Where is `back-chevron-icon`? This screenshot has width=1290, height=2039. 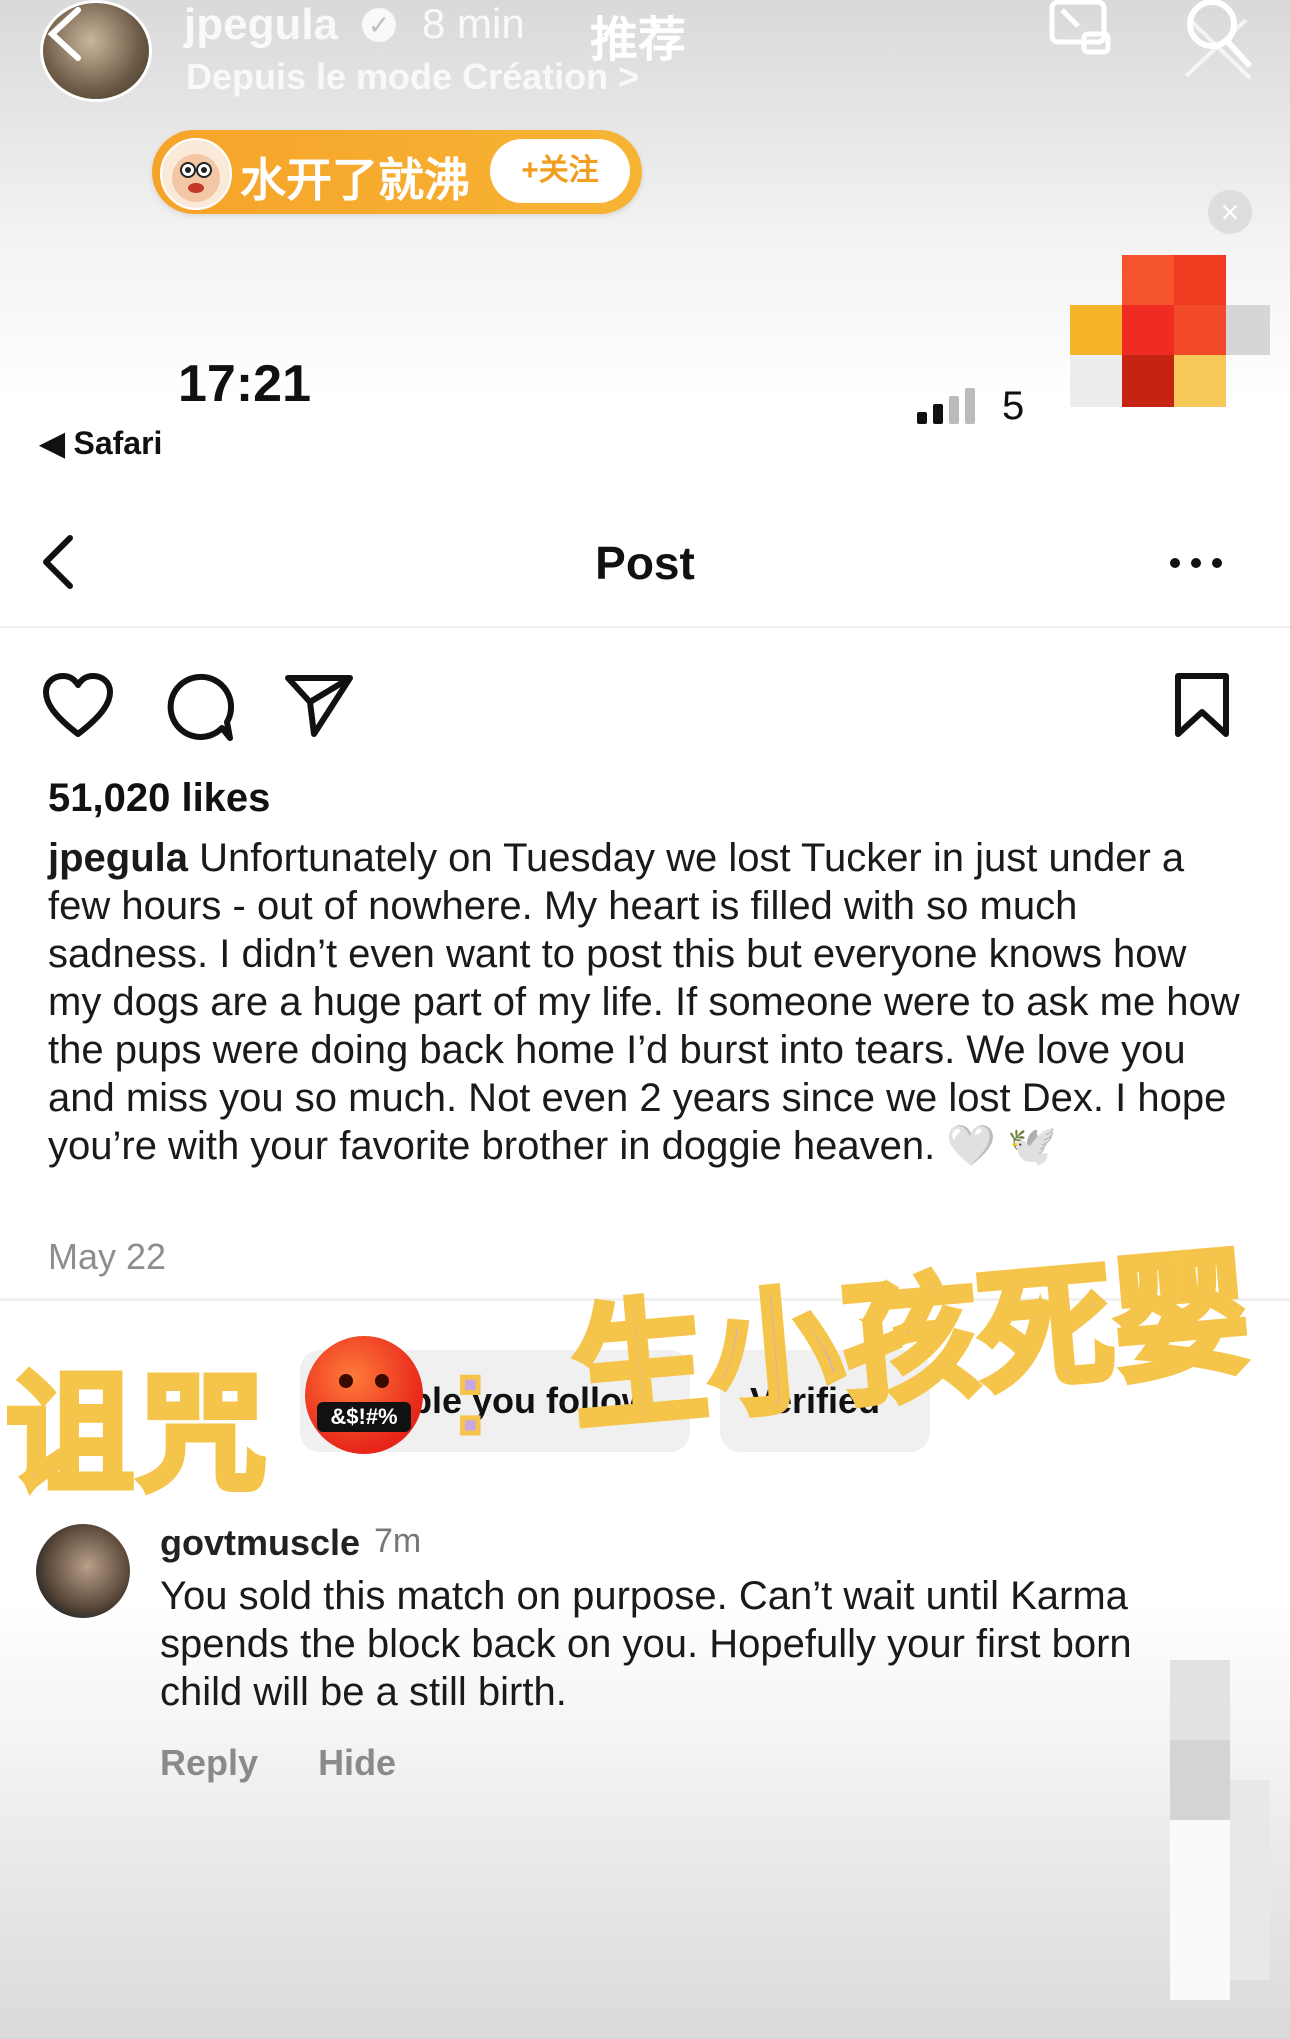 back-chevron-icon is located at coordinates (68, 34).